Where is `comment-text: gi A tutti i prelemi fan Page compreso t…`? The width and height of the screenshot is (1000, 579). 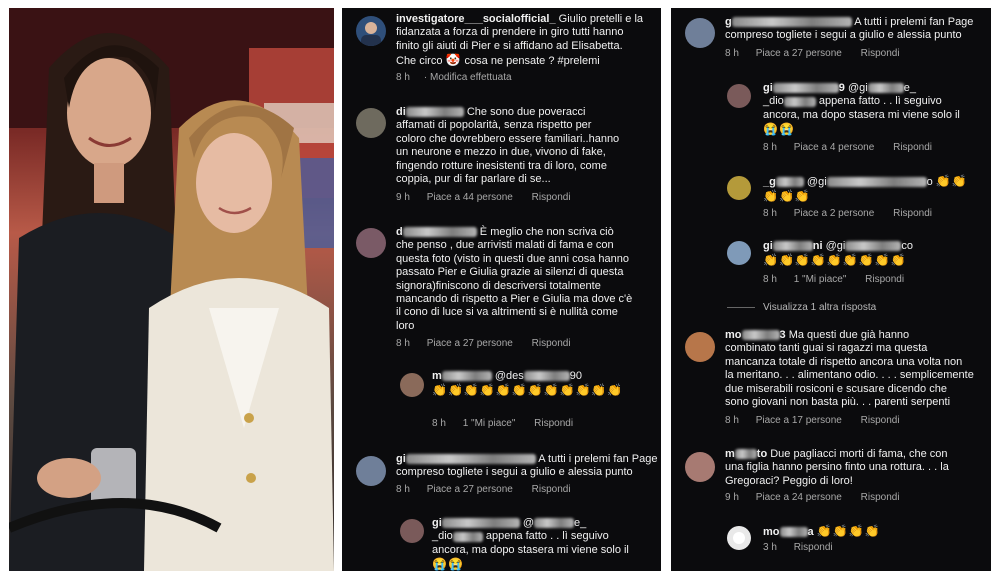
comment-text: gi A tutti i prelemi fan Page compreso t… is located at coordinates (527, 466).